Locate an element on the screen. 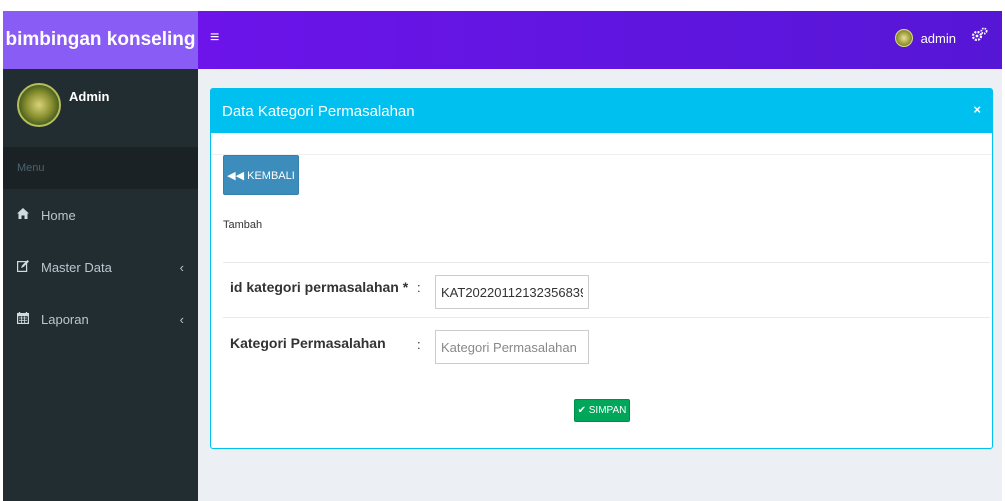  field-label-id: id kategori permasalahan * is located at coordinates (319, 287).